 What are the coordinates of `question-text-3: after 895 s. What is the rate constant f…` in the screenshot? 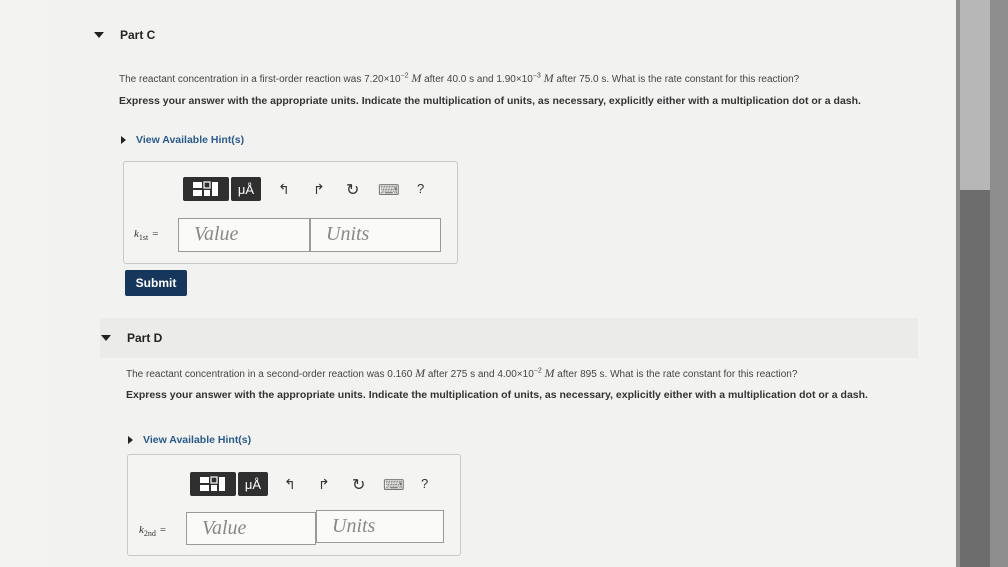 It's located at (676, 374).